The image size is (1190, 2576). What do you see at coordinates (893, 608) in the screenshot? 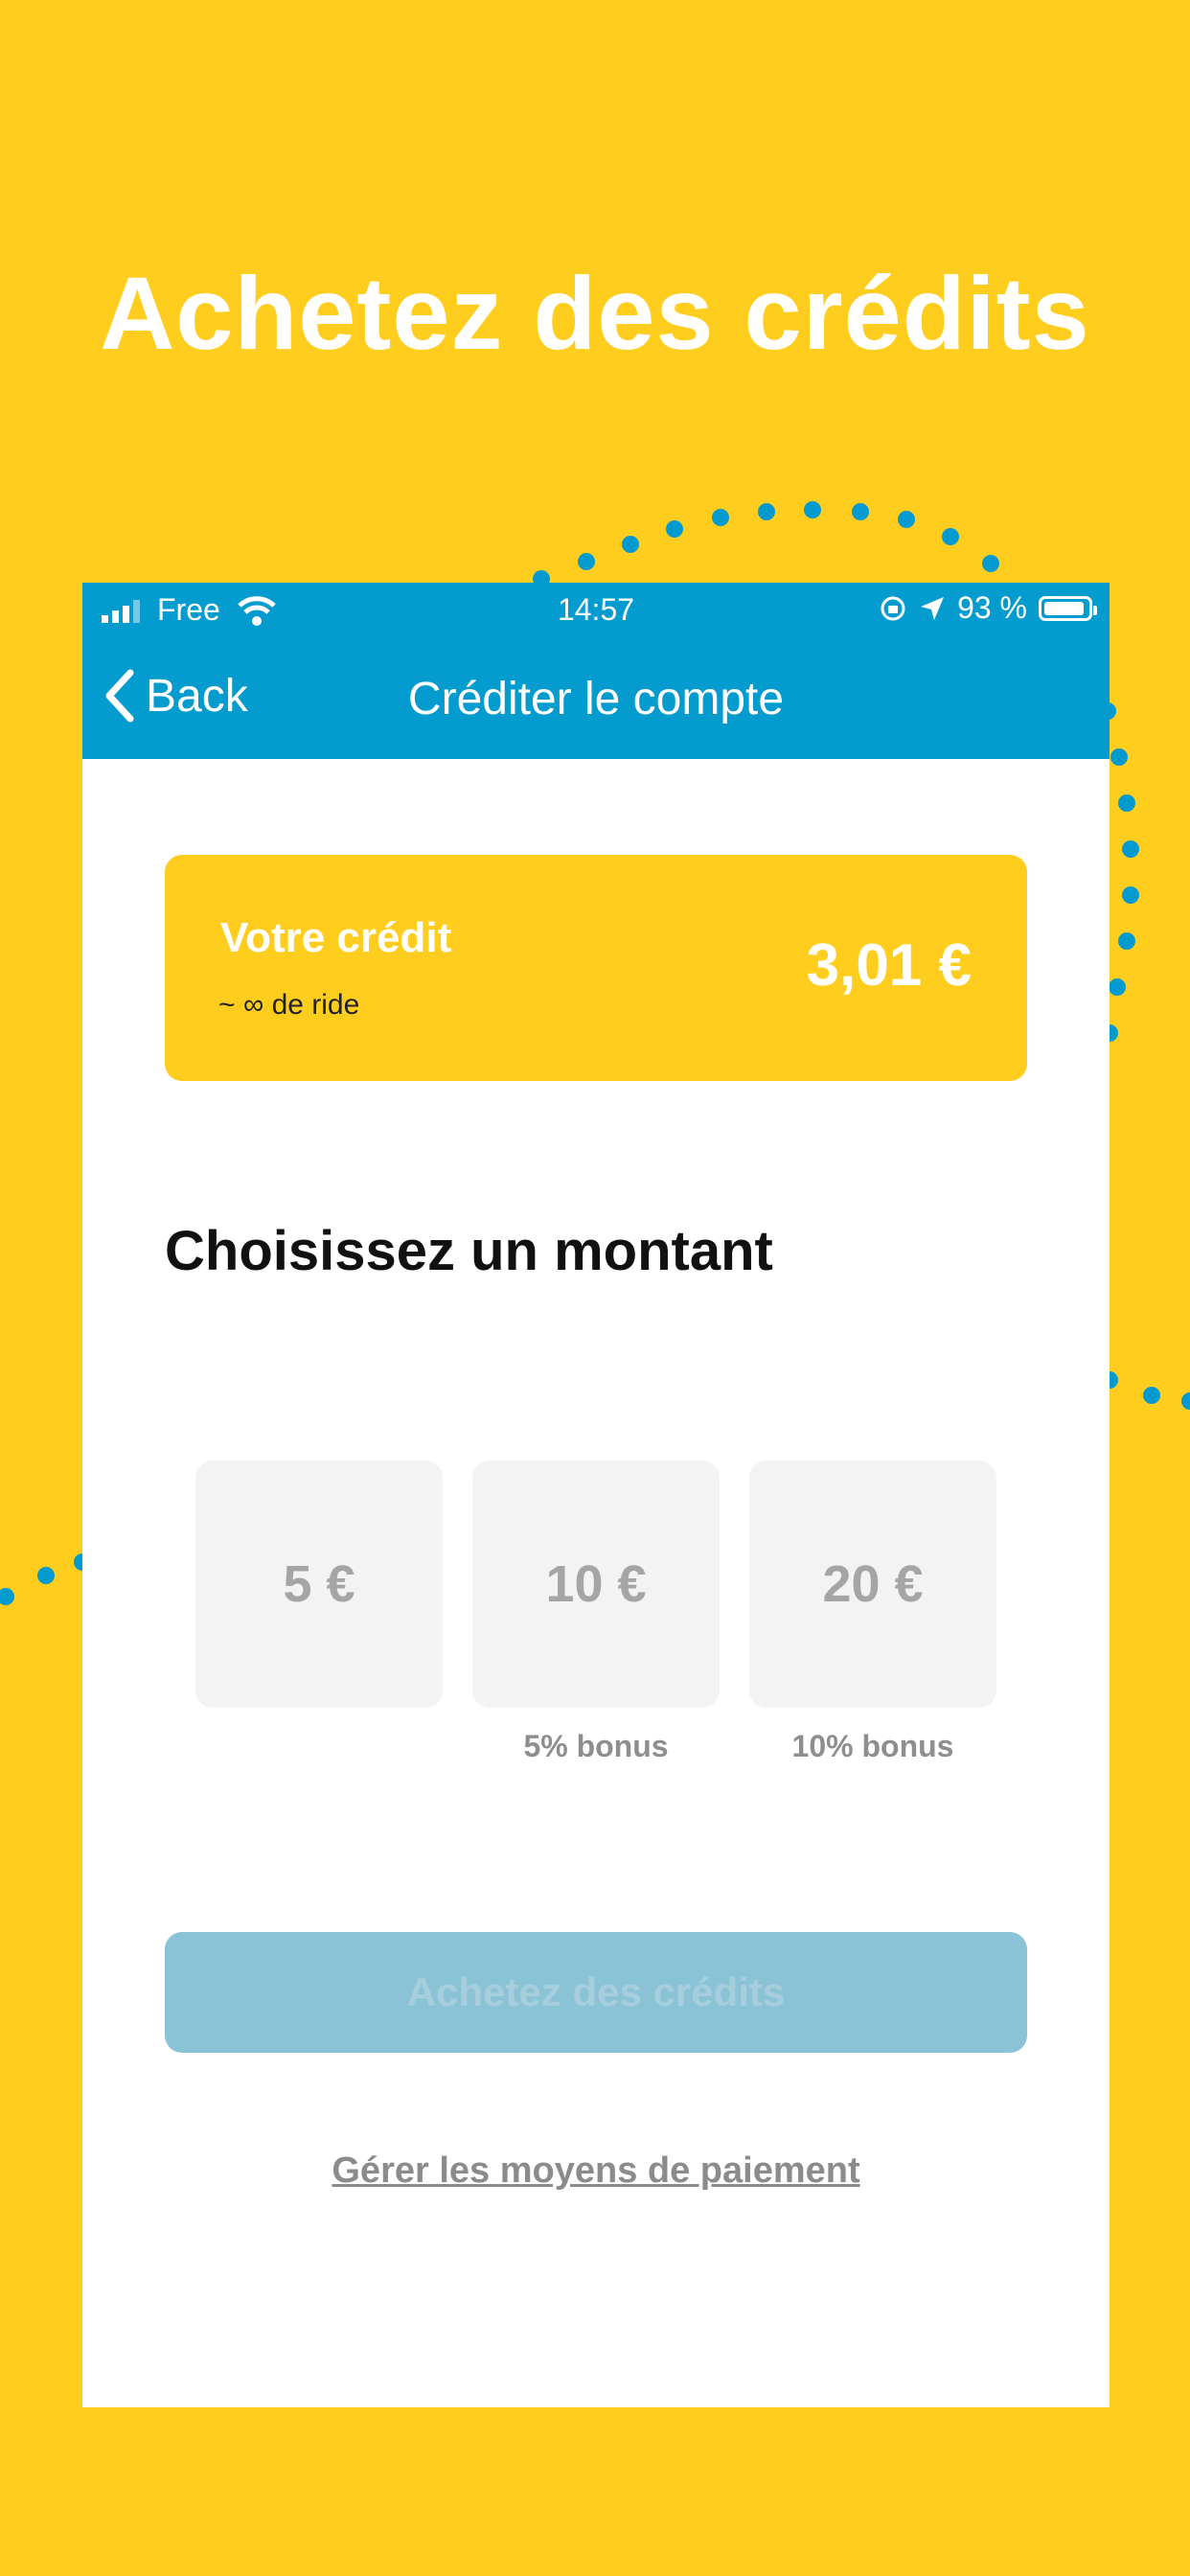
I see `rotation-lock-icon` at bounding box center [893, 608].